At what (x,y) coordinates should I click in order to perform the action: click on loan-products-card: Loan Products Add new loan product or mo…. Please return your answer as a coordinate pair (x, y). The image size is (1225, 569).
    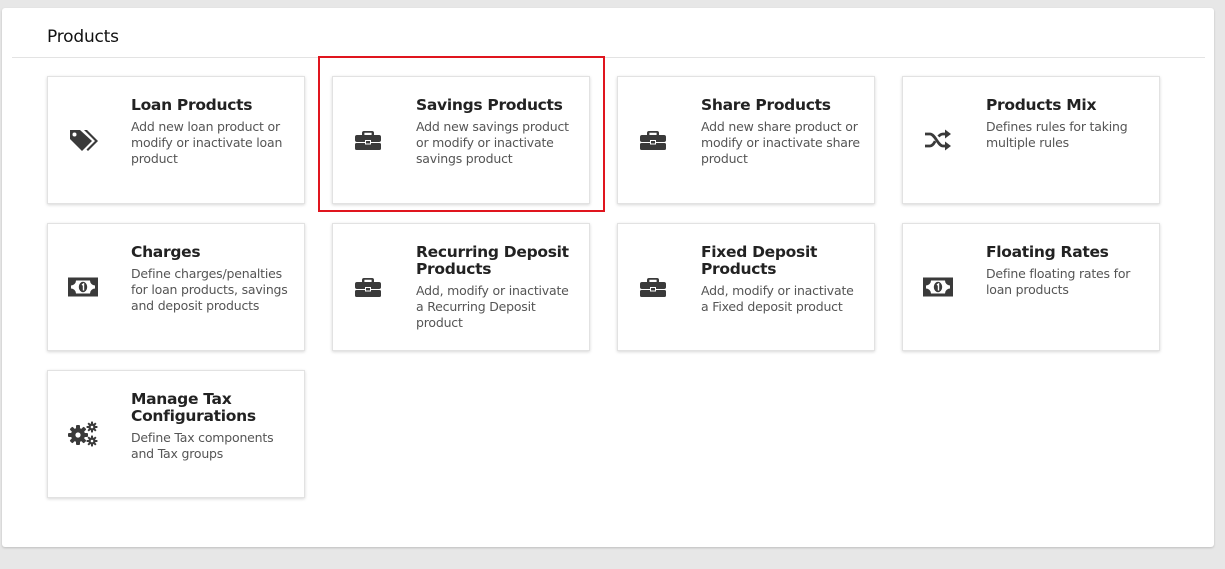
    Looking at the image, I should click on (176, 140).